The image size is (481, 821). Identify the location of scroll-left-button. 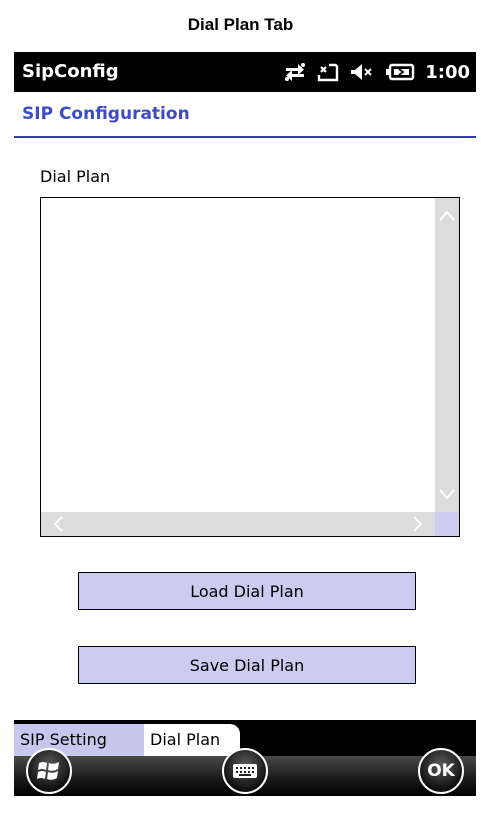
(59, 524).